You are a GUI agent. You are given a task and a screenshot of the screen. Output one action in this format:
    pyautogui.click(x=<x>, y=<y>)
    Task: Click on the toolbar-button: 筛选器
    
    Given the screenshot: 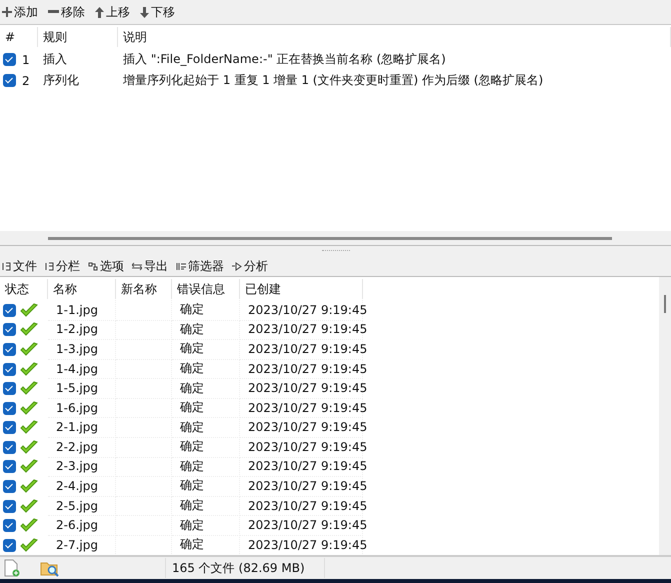 What is the action you would take?
    pyautogui.click(x=200, y=266)
    